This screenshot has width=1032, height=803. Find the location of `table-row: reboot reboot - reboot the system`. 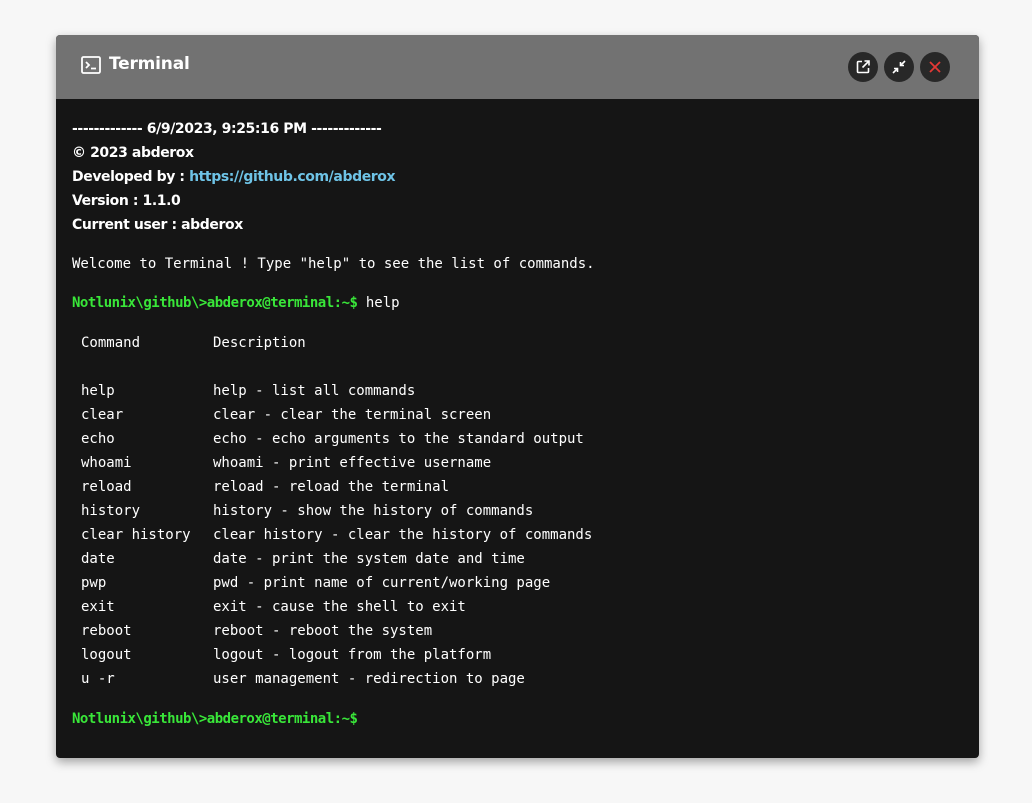

table-row: reboot reboot - reboot the system is located at coordinates (332, 631).